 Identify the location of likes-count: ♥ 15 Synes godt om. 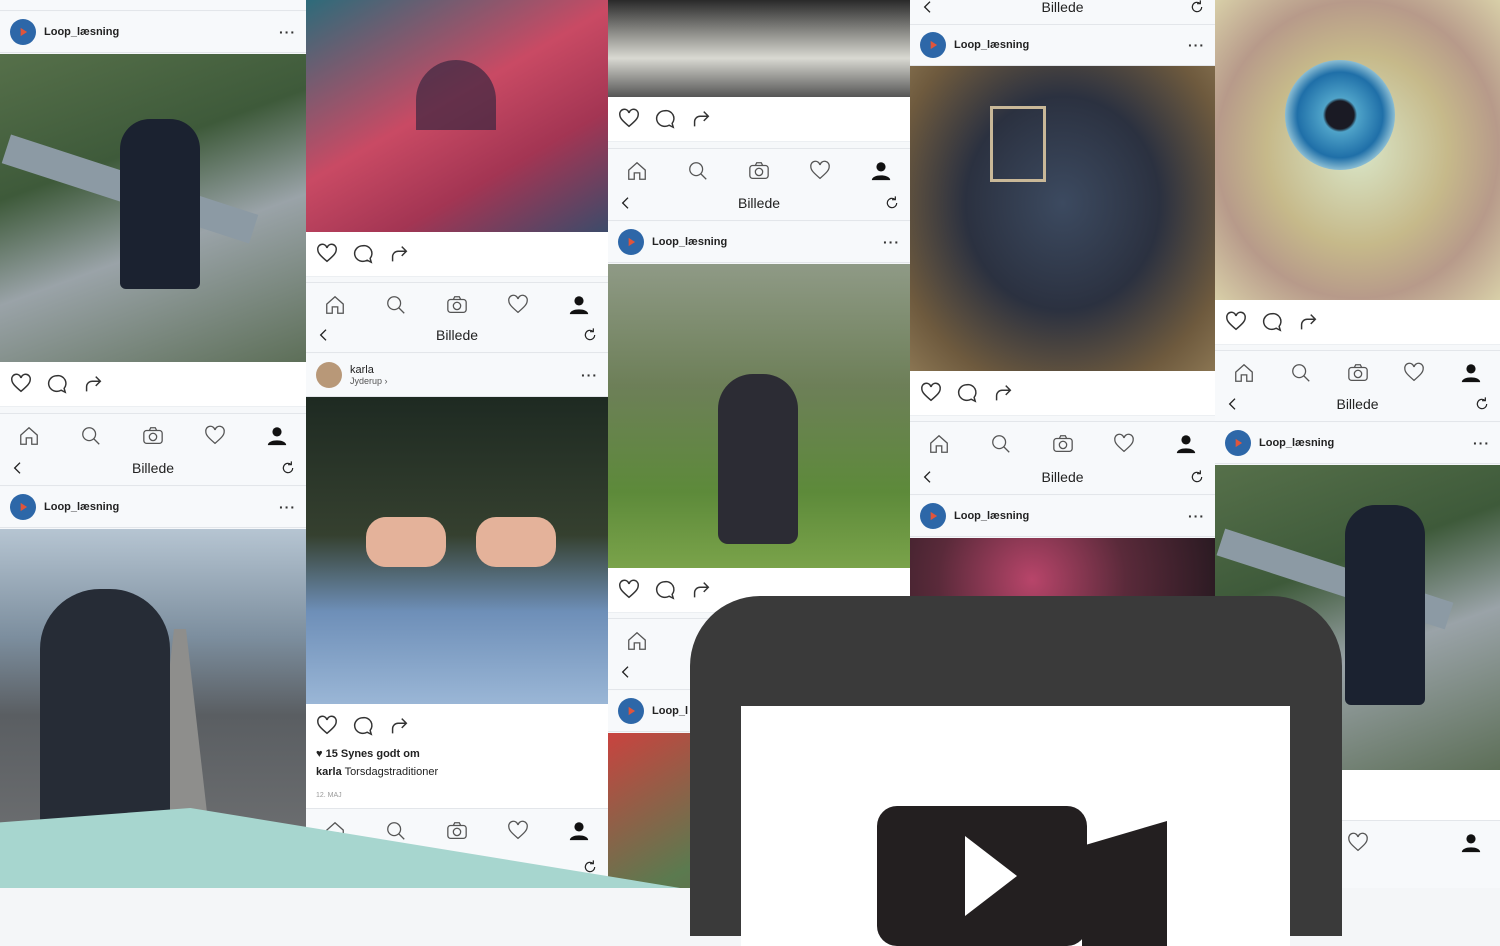
(457, 754).